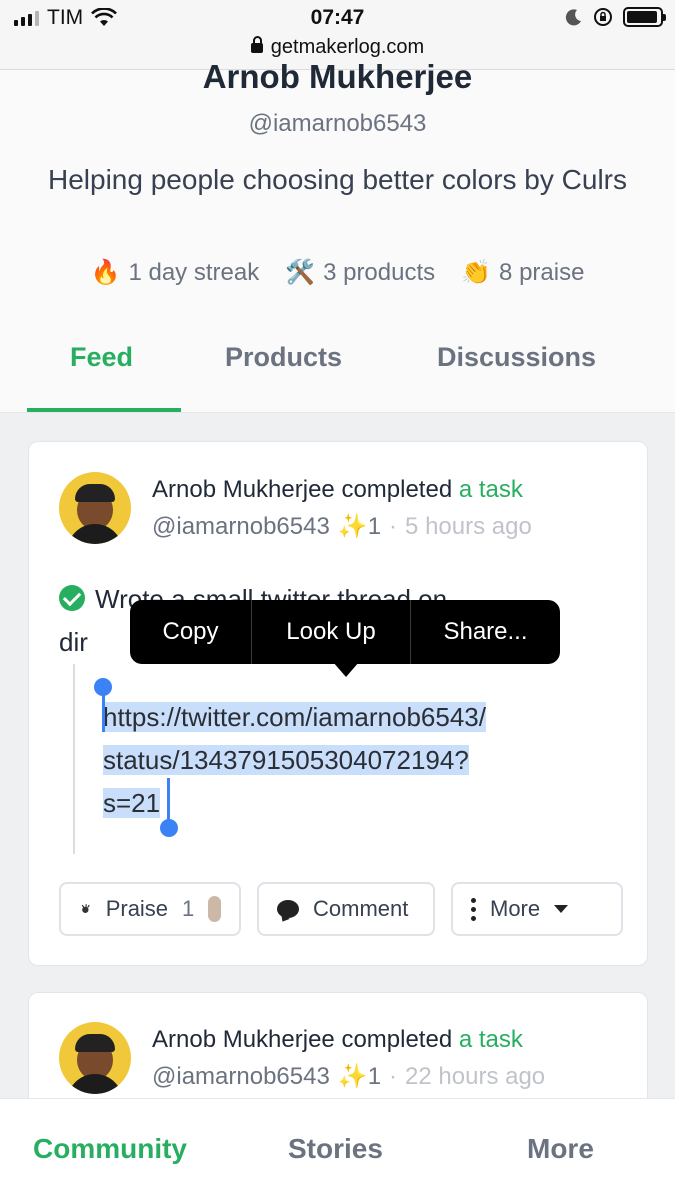 Image resolution: width=675 pixels, height=1200 pixels. Describe the element at coordinates (256, 44) in the screenshot. I see `lock-icon` at that location.